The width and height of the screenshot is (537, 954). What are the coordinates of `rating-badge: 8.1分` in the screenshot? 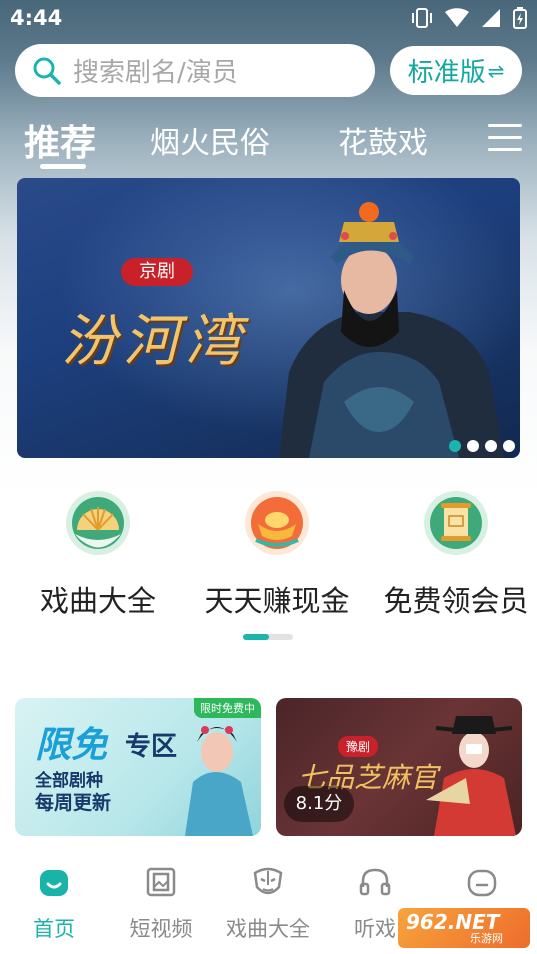 It's located at (319, 804).